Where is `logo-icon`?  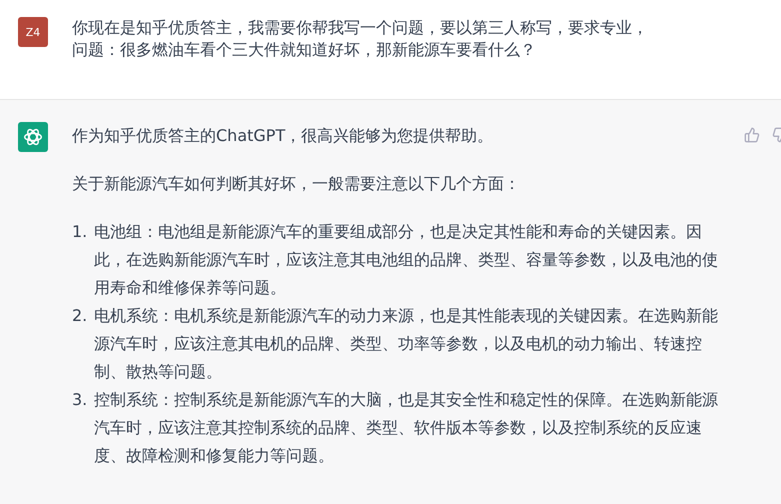 logo-icon is located at coordinates (33, 137).